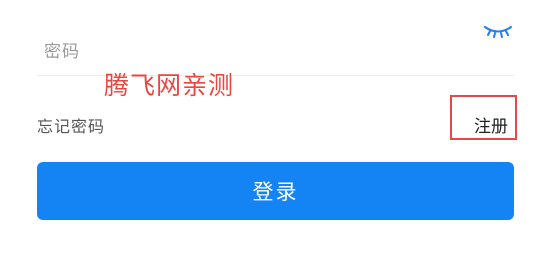 This screenshot has width=550, height=275. What do you see at coordinates (498, 32) in the screenshot?
I see `eye-closed-icon` at bounding box center [498, 32].